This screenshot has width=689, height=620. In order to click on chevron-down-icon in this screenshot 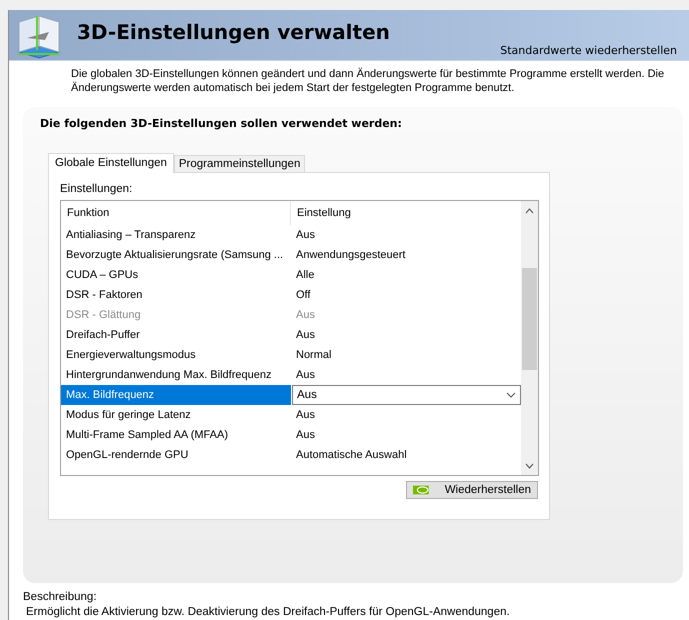, I will do `click(511, 395)`.